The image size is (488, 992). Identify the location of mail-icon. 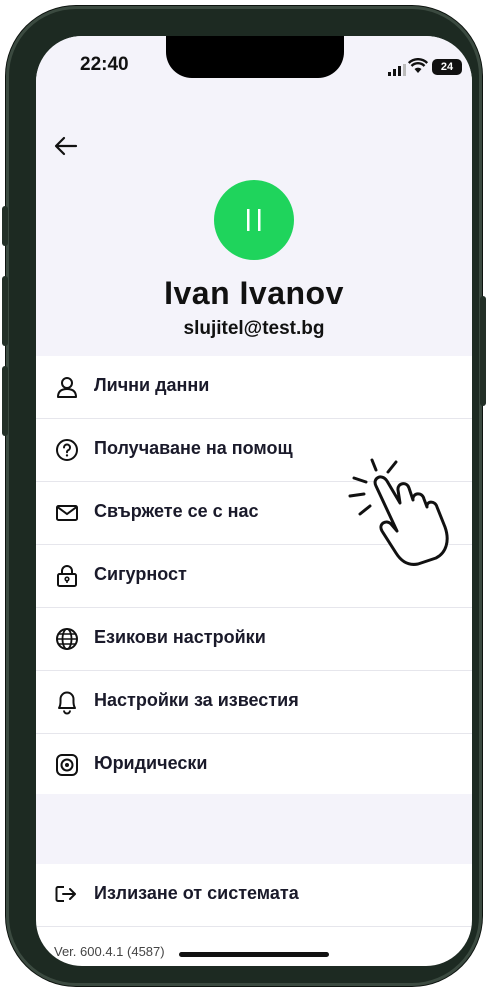
(67, 513).